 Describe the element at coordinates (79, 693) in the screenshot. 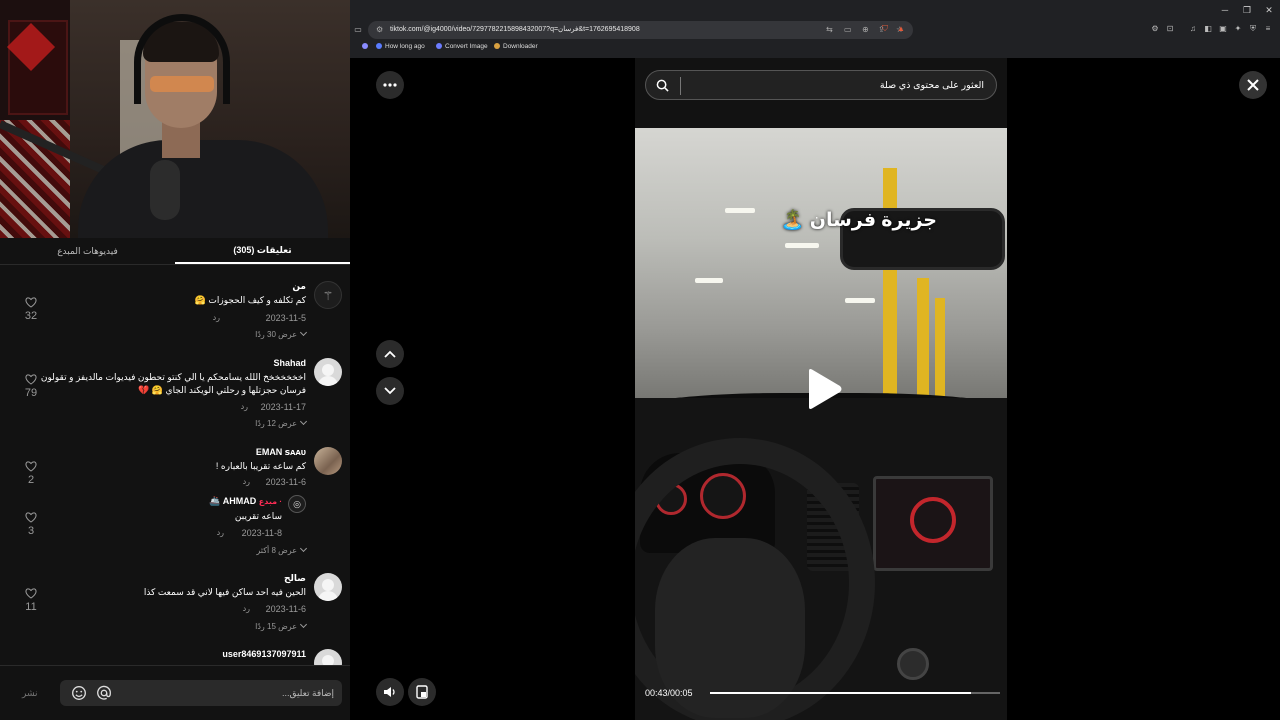

I see `emoji-icon` at that location.